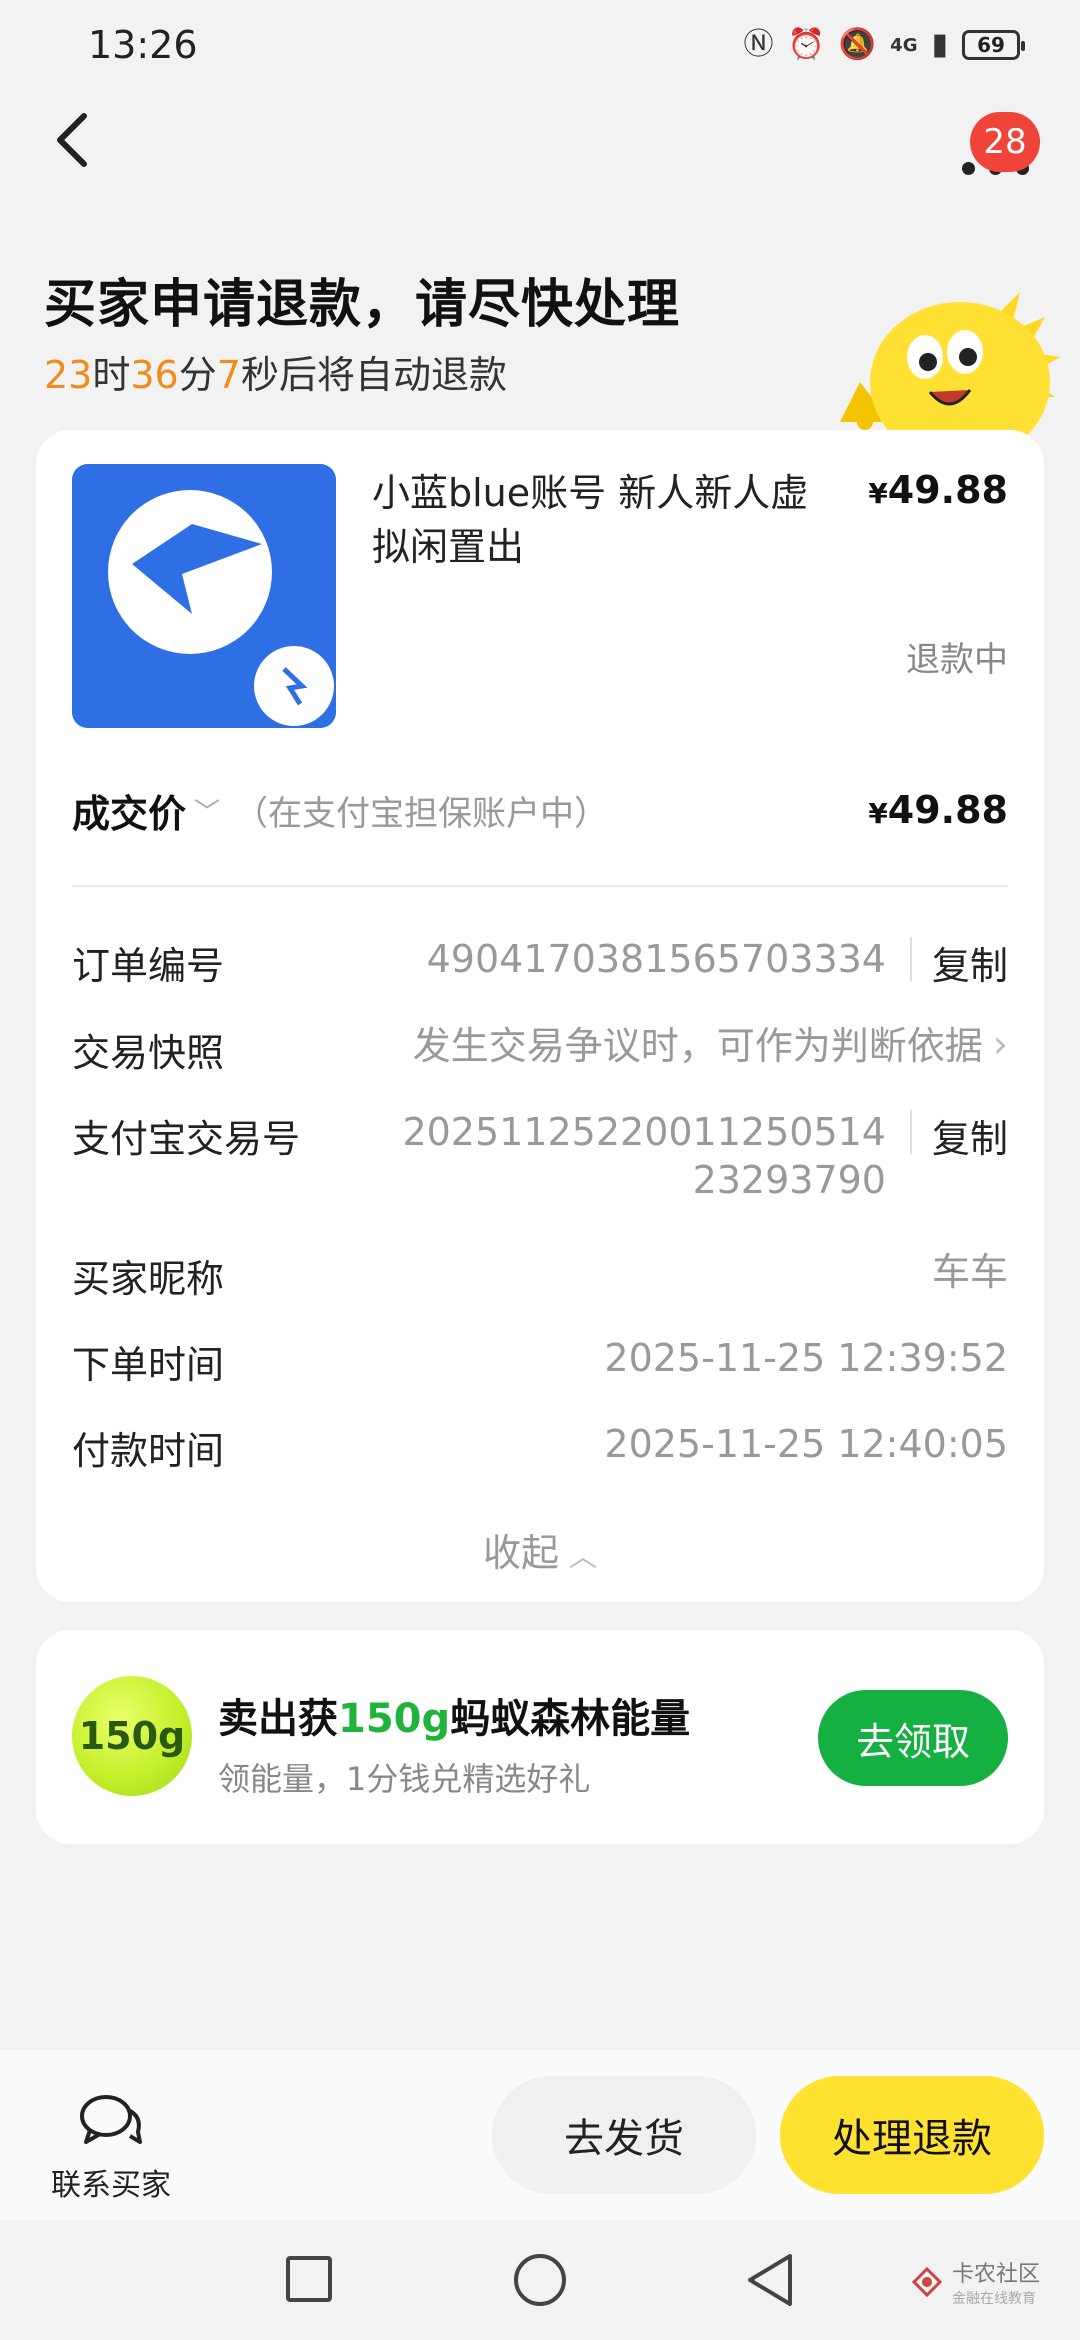 This screenshot has width=1080, height=2340. I want to click on order-time-label: 下单时间, so click(148, 1365).